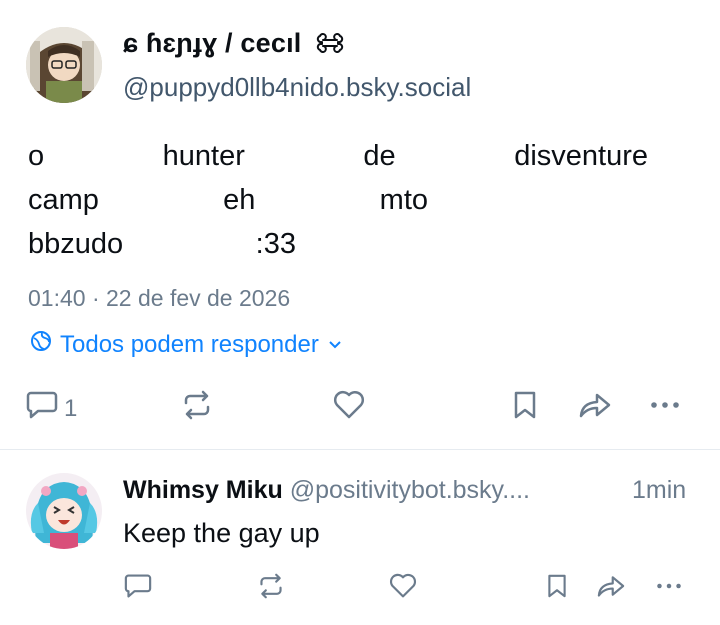  I want to click on reply-share-button, so click(611, 588).